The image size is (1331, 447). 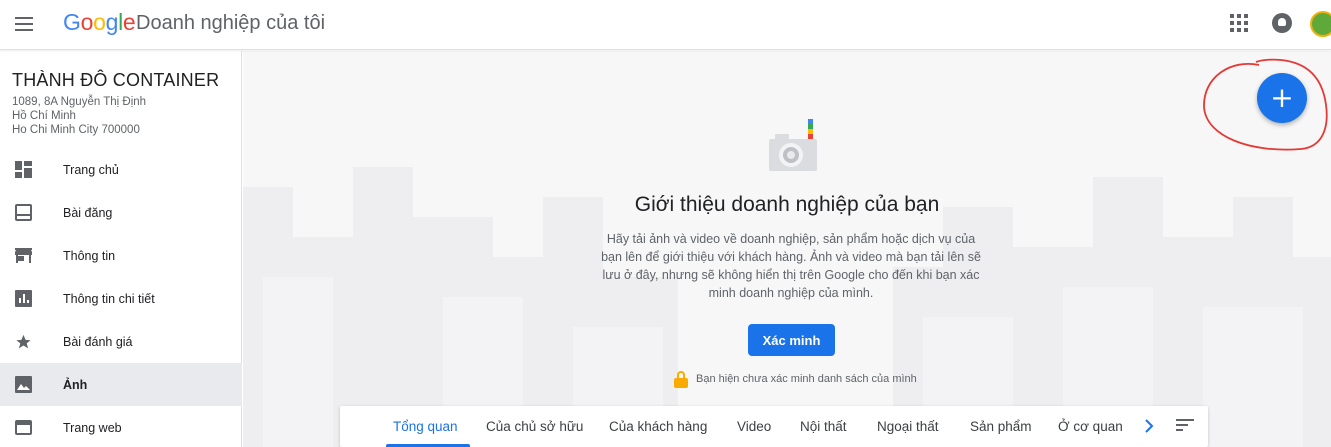 What do you see at coordinates (1185, 426) in the screenshot?
I see `sort-icon` at bounding box center [1185, 426].